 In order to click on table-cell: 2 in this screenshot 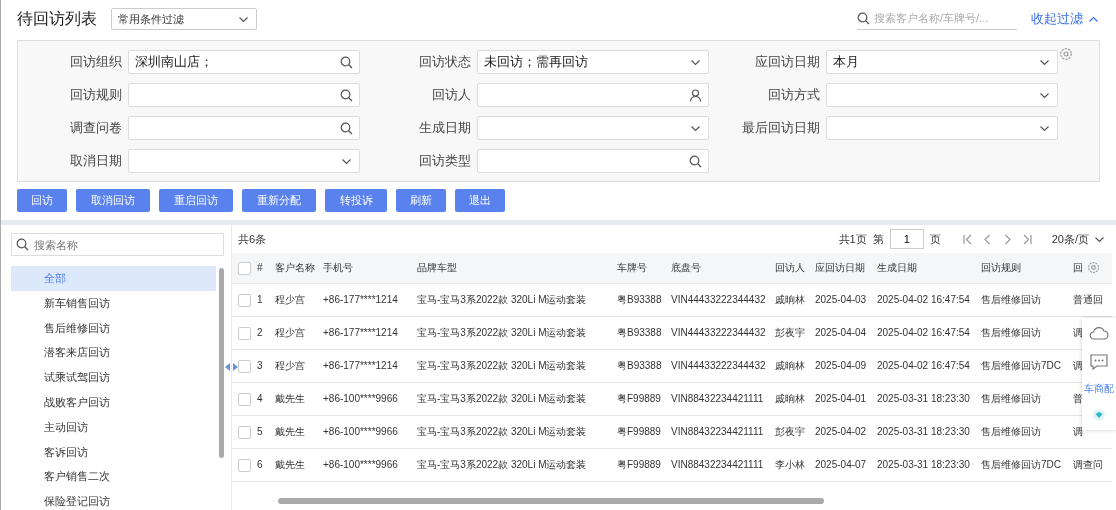, I will do `click(263, 332)`.